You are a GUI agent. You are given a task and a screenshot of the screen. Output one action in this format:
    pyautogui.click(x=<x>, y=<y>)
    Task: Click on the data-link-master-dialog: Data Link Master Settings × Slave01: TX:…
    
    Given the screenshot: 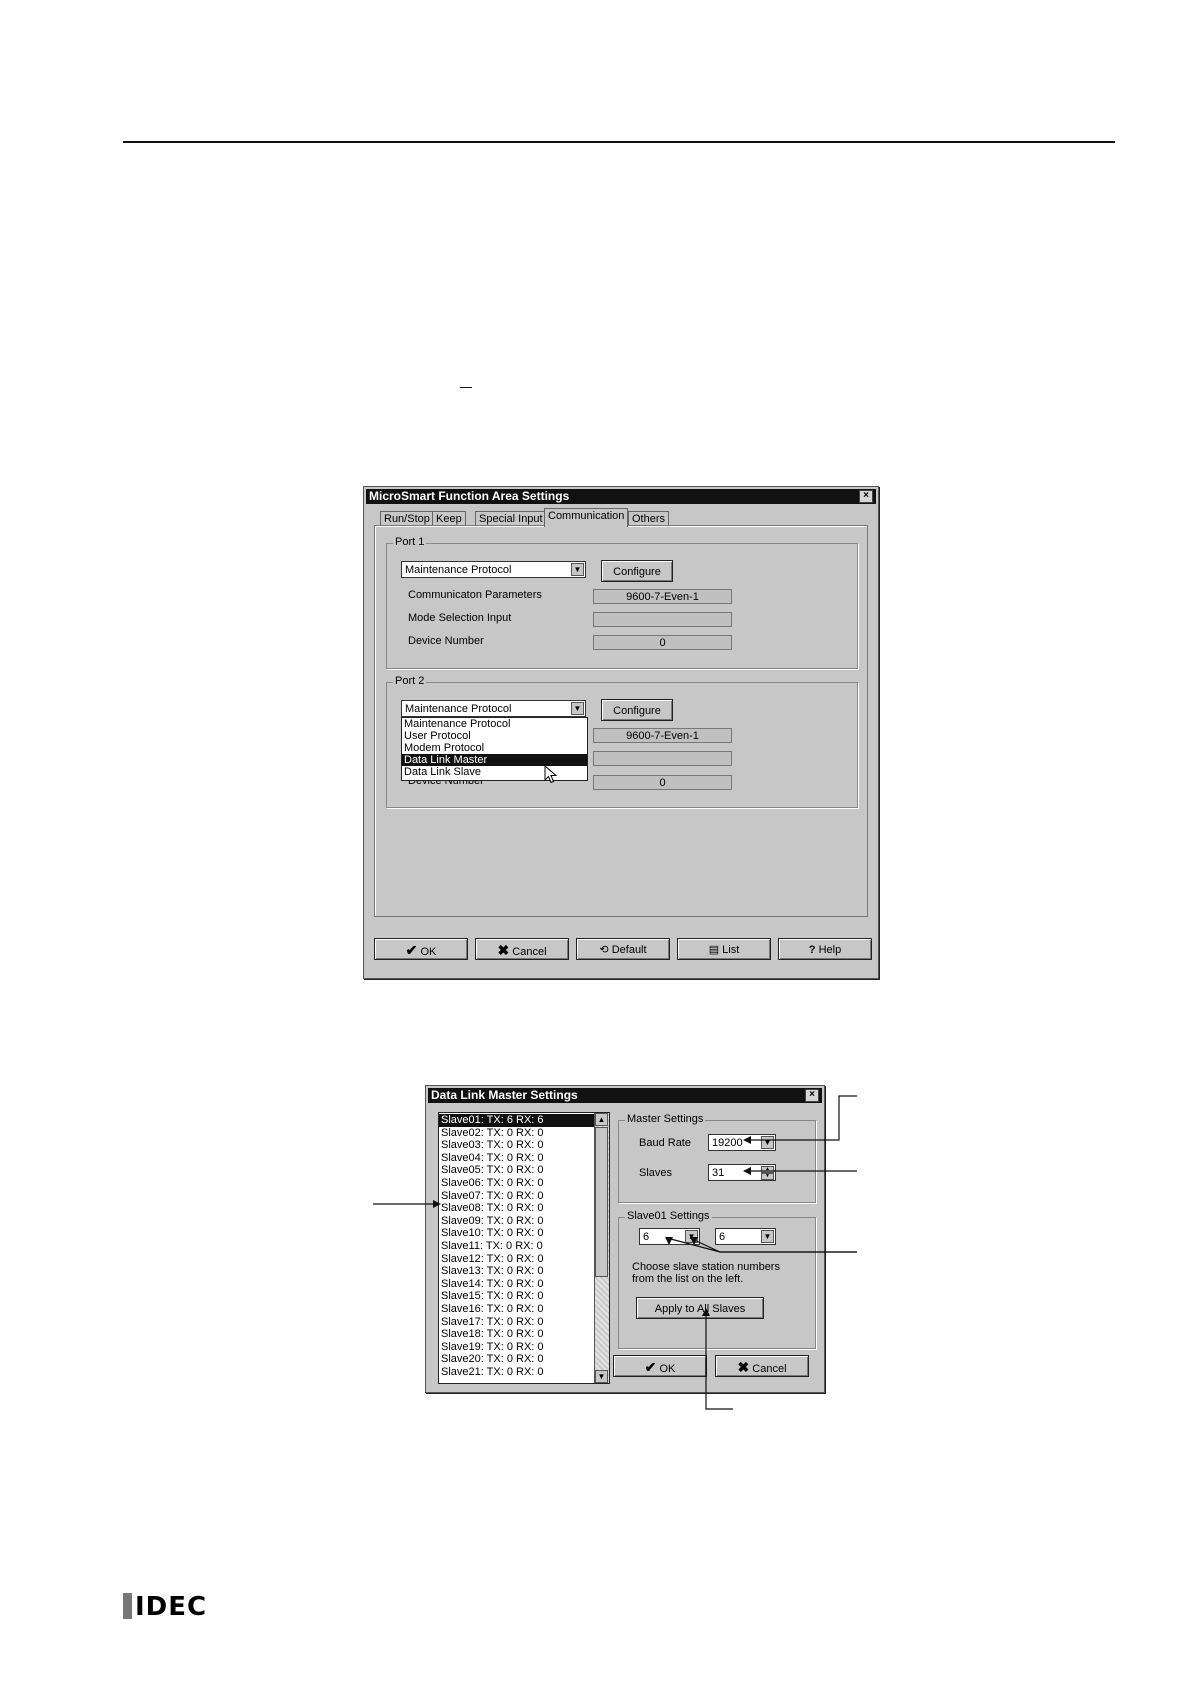 What is the action you would take?
    pyautogui.click(x=625, y=1239)
    